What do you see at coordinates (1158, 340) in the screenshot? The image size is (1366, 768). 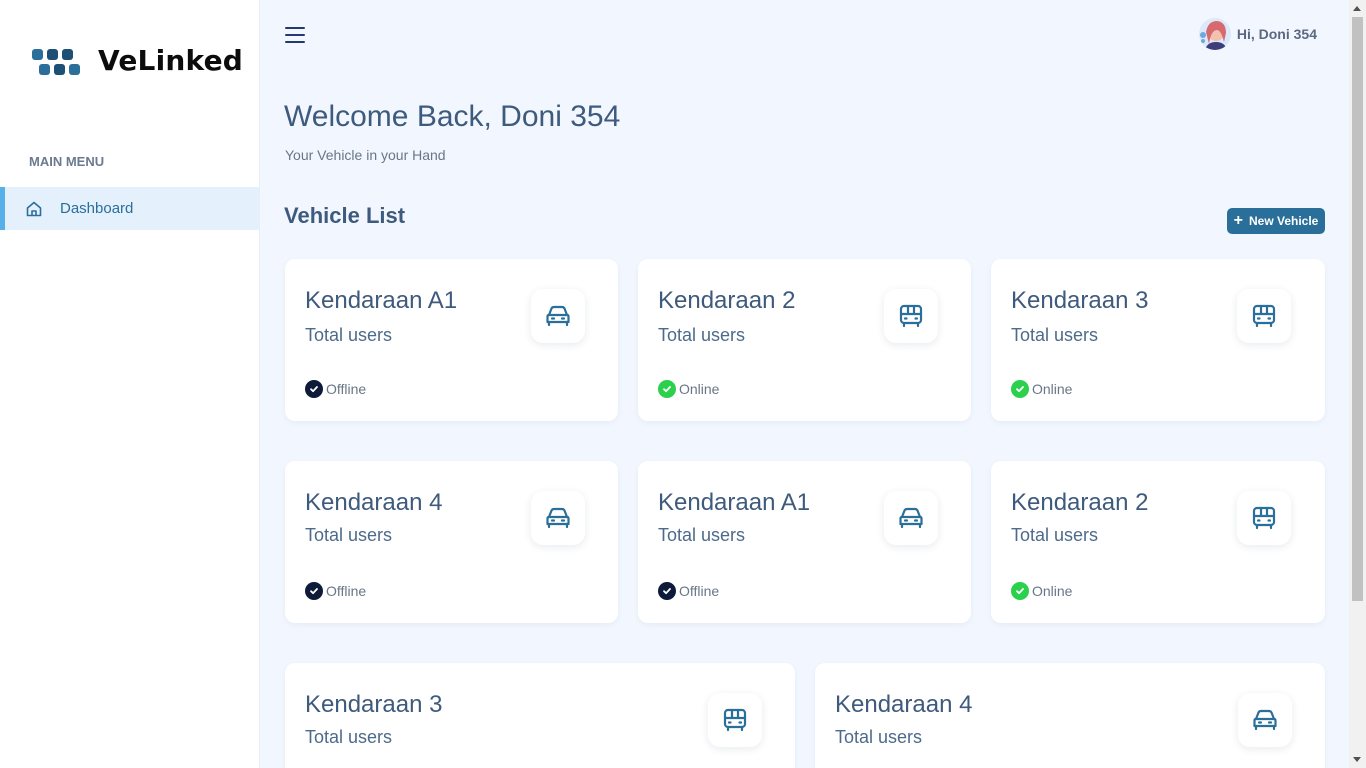 I see `vehicle-card: Kendaraan 3 Total users Online` at bounding box center [1158, 340].